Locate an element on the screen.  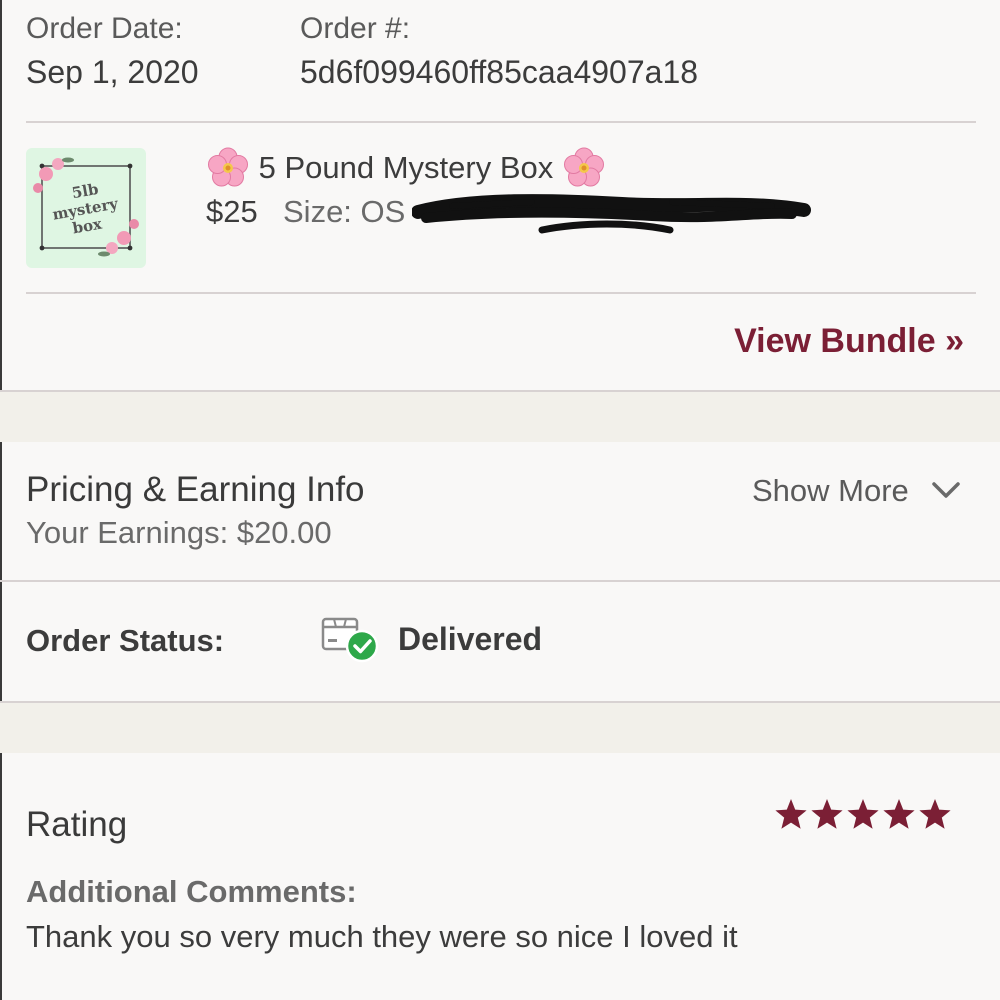
package-delivered-icon is located at coordinates (350, 640).